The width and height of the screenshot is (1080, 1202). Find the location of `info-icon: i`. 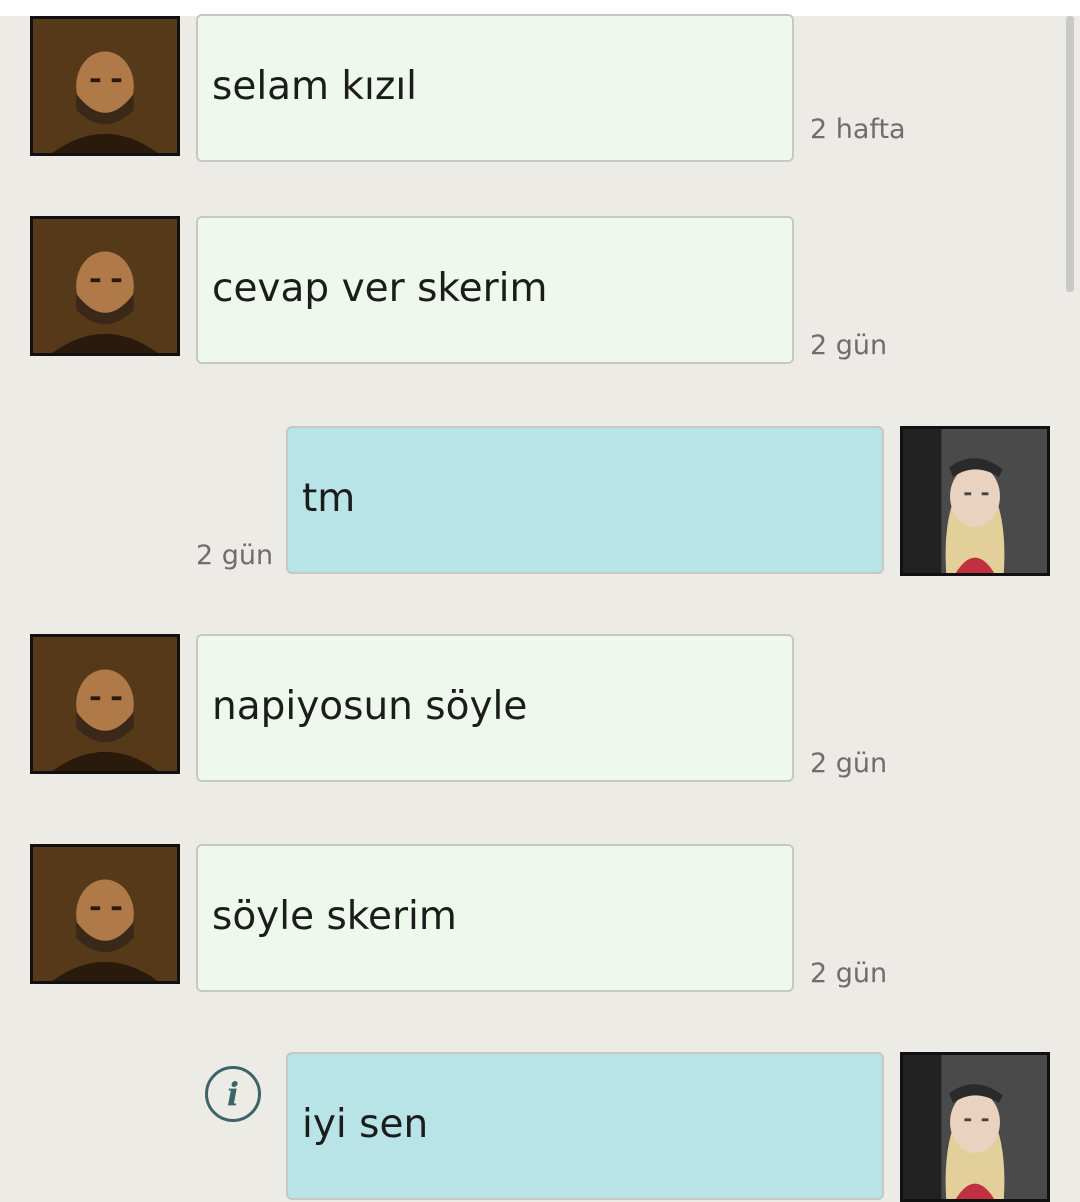

info-icon: i is located at coordinates (233, 1094).